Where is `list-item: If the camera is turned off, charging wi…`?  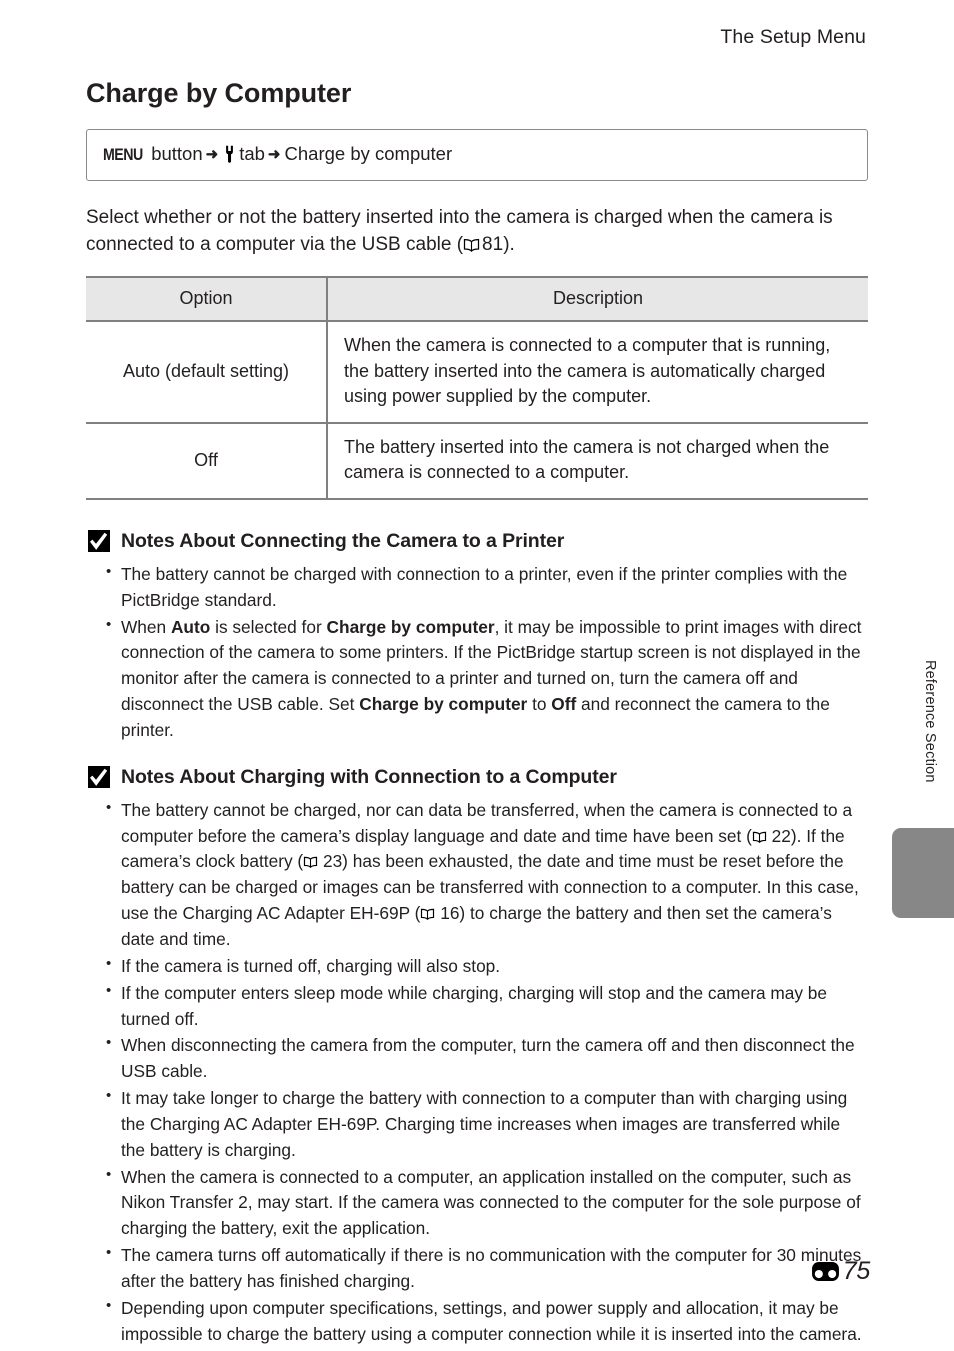 list-item: If the camera is turned off, charging wi… is located at coordinates (487, 966).